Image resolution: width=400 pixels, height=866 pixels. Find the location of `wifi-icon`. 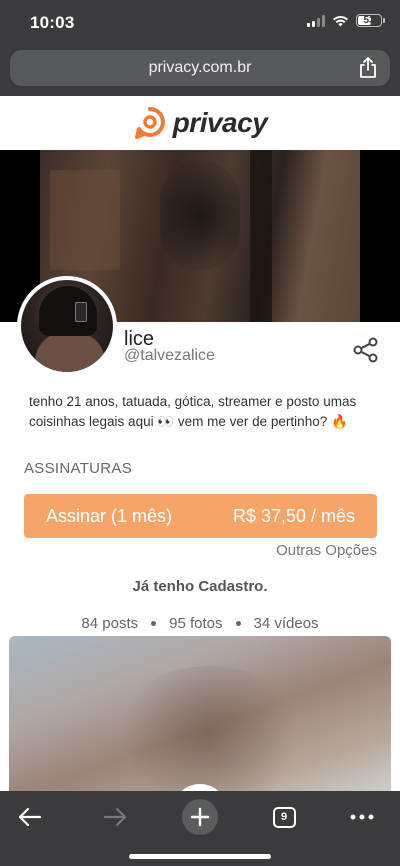

wifi-icon is located at coordinates (340, 20).